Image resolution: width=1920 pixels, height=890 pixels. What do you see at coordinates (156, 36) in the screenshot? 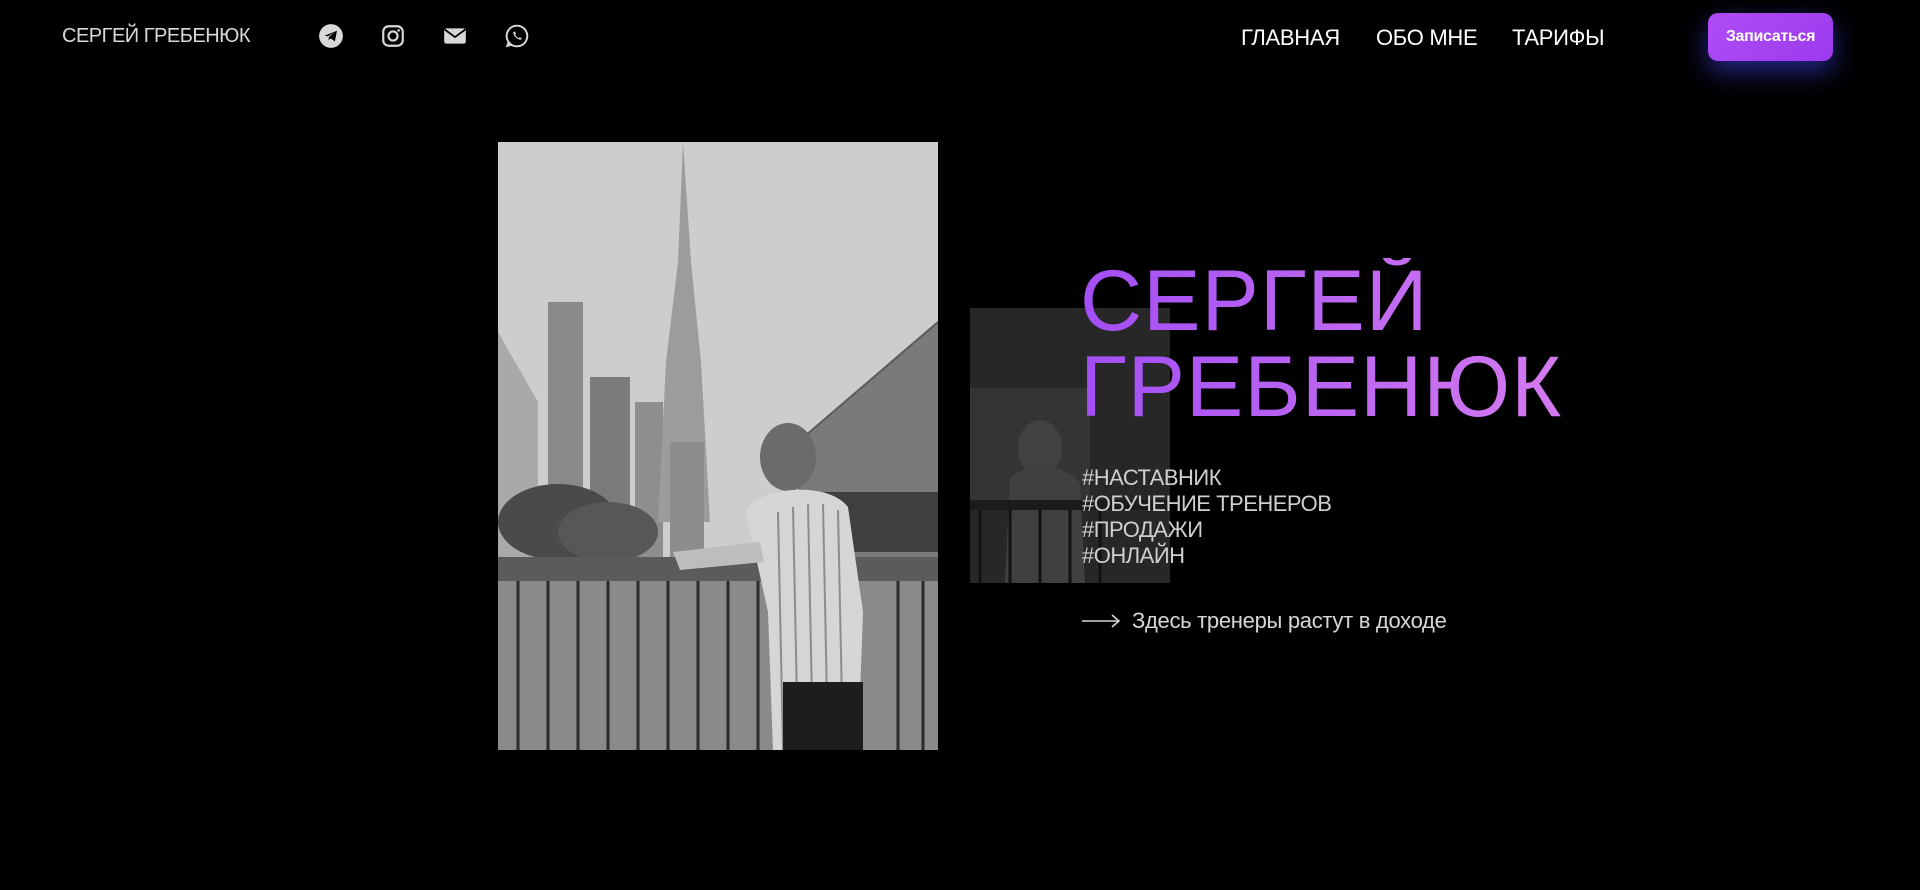
I see `brand-name: СЕРГЕЙ ГРЕБЕНЮК` at bounding box center [156, 36].